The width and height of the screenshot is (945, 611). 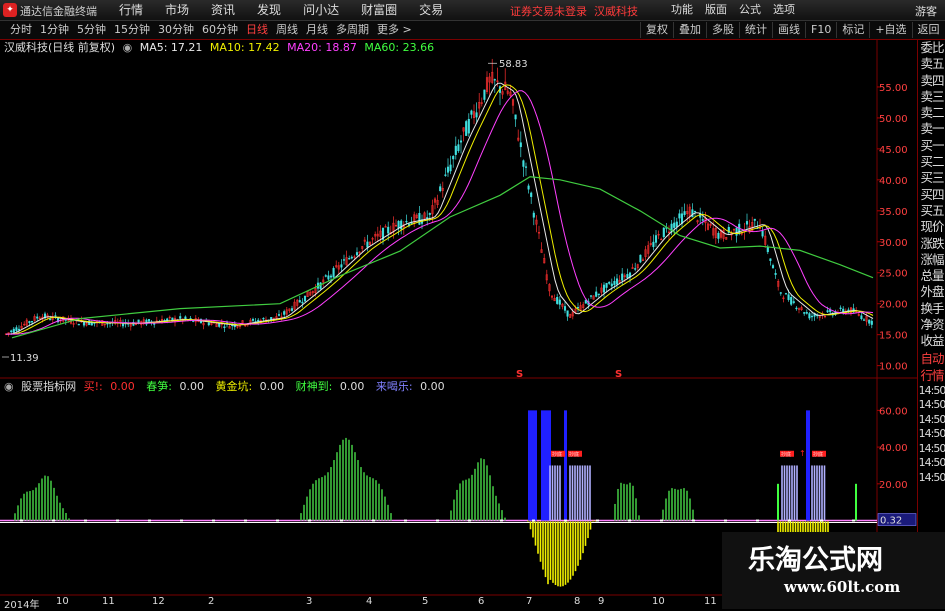 What do you see at coordinates (802, 453) in the screenshot?
I see `buy-arrow: ↑` at bounding box center [802, 453].